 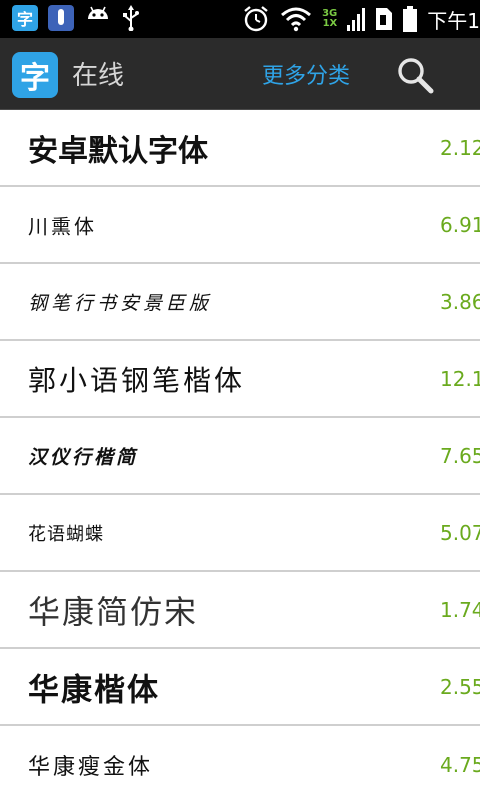 What do you see at coordinates (98, 76) in the screenshot?
I see `page-title: 在线` at bounding box center [98, 76].